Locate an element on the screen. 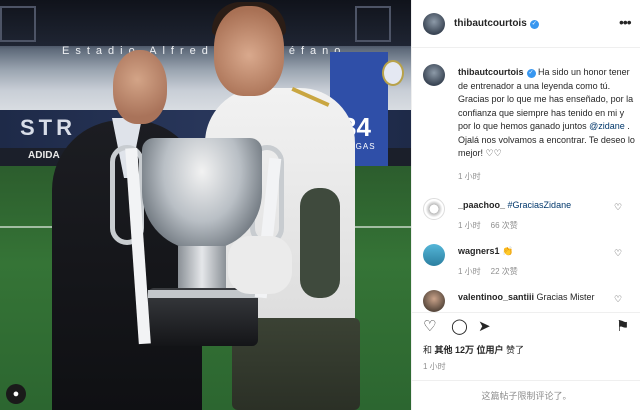 The width and height of the screenshot is (640, 410). post-timestamp: 1 小时 is located at coordinates (434, 366).